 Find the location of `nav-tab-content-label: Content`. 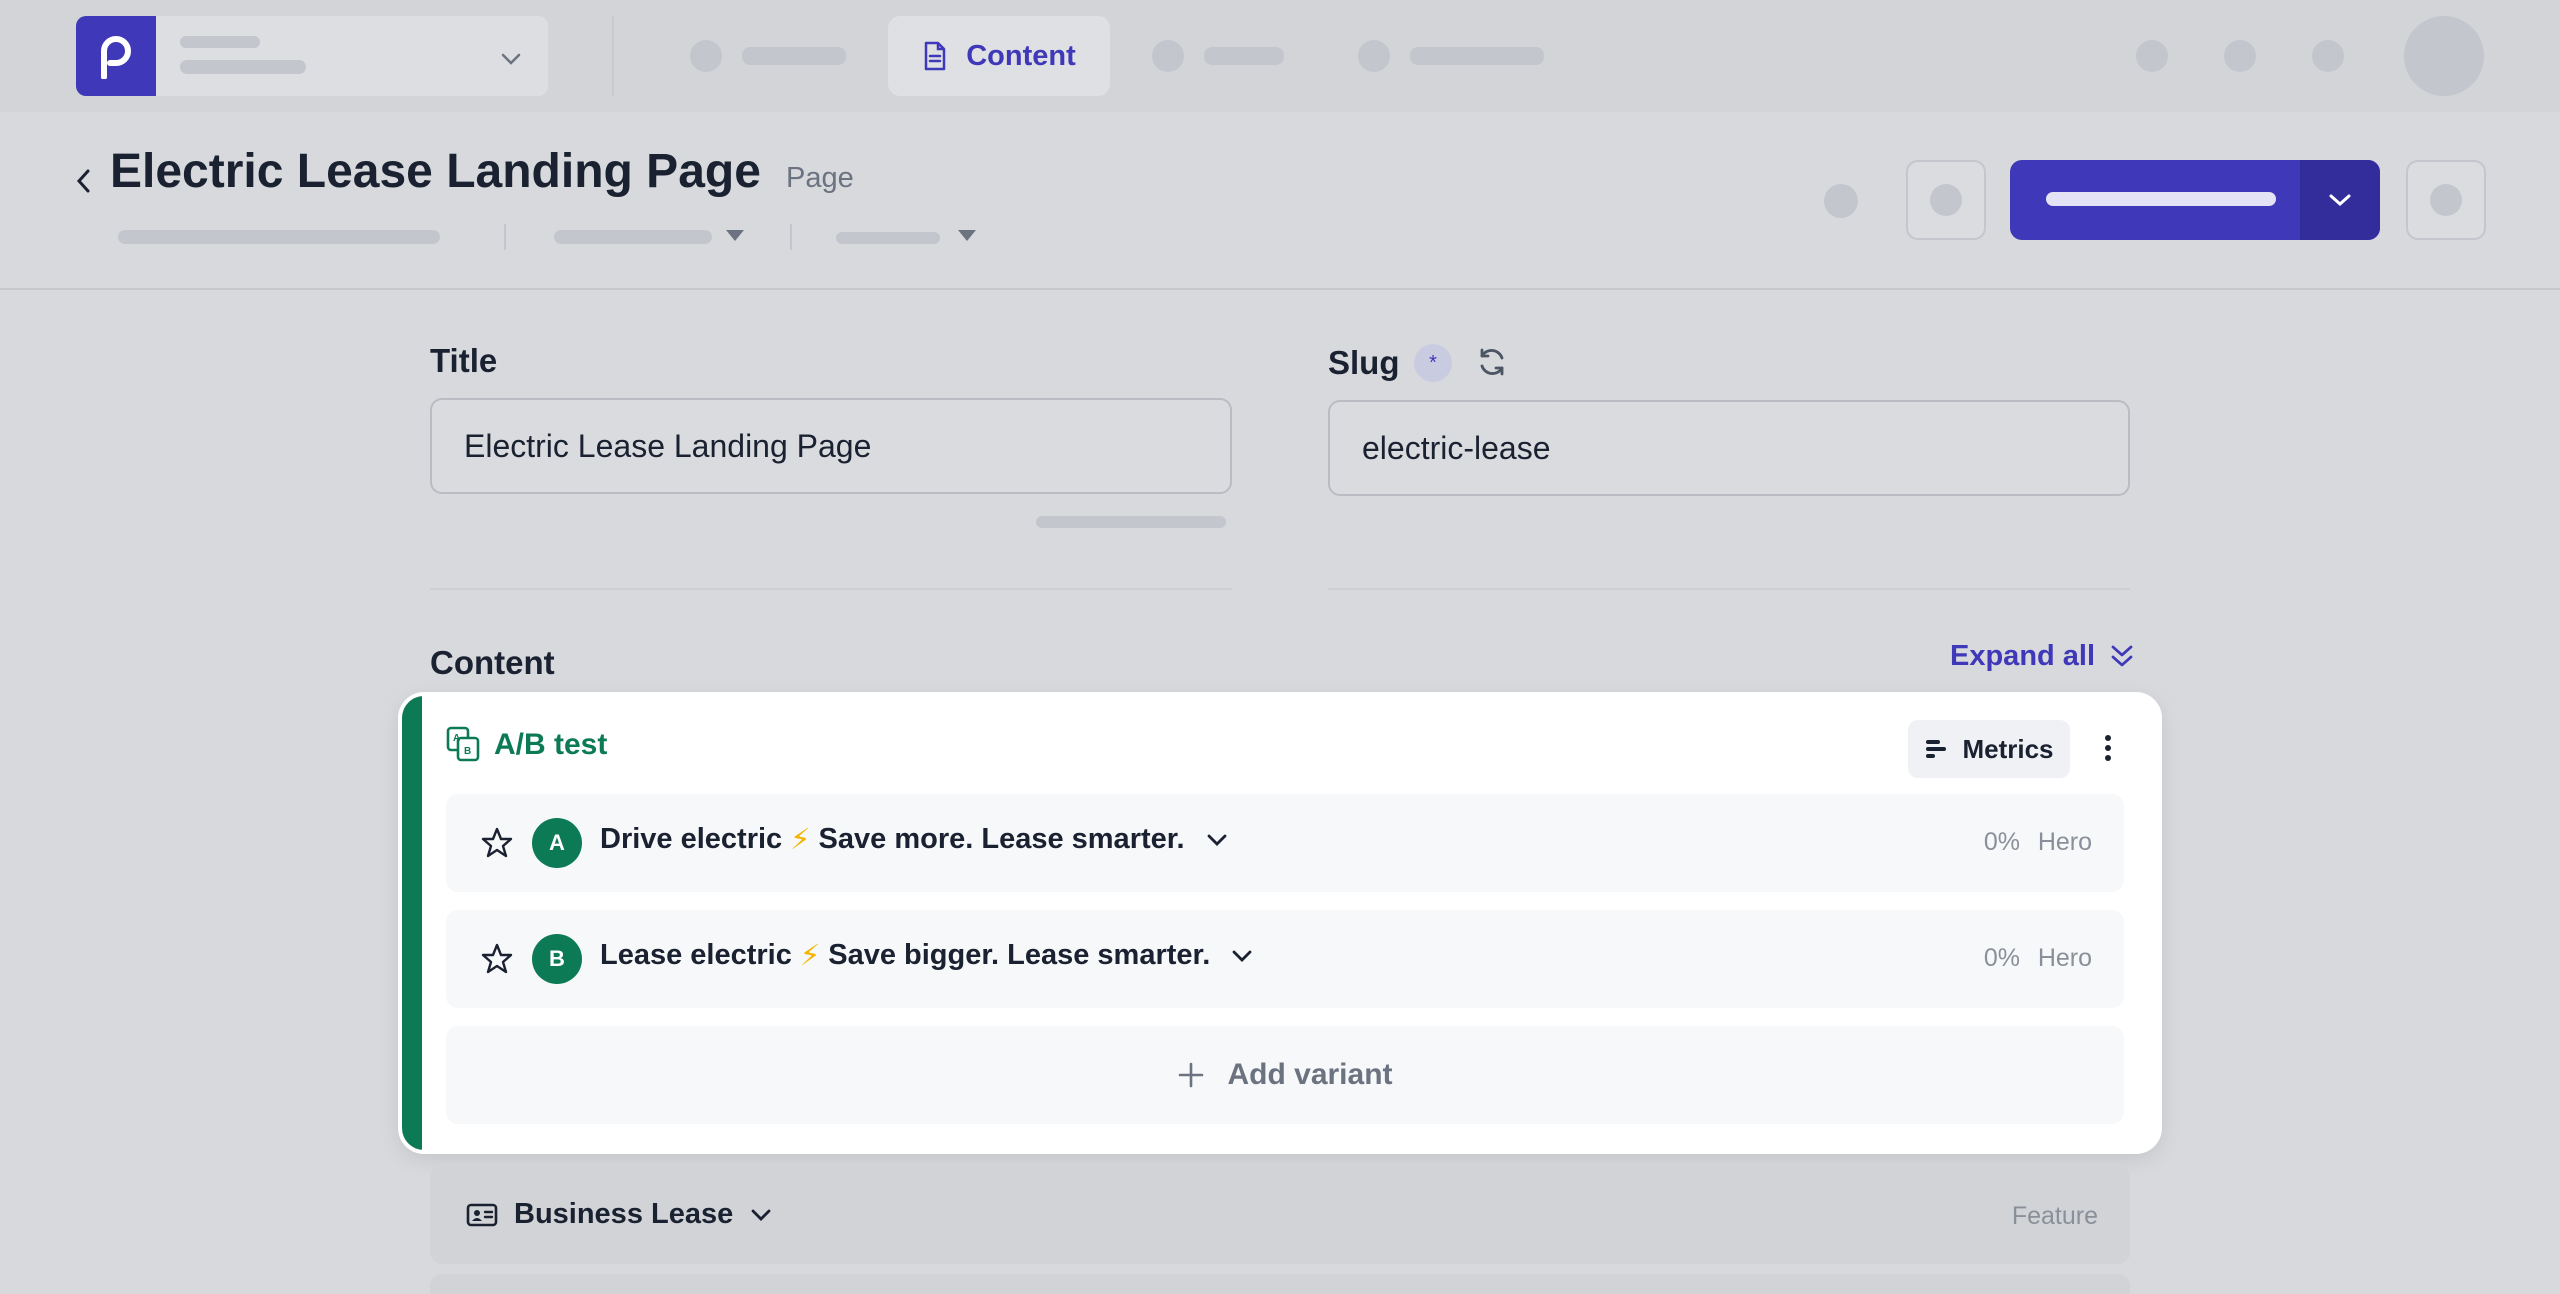

nav-tab-content-label: Content is located at coordinates (1021, 55).